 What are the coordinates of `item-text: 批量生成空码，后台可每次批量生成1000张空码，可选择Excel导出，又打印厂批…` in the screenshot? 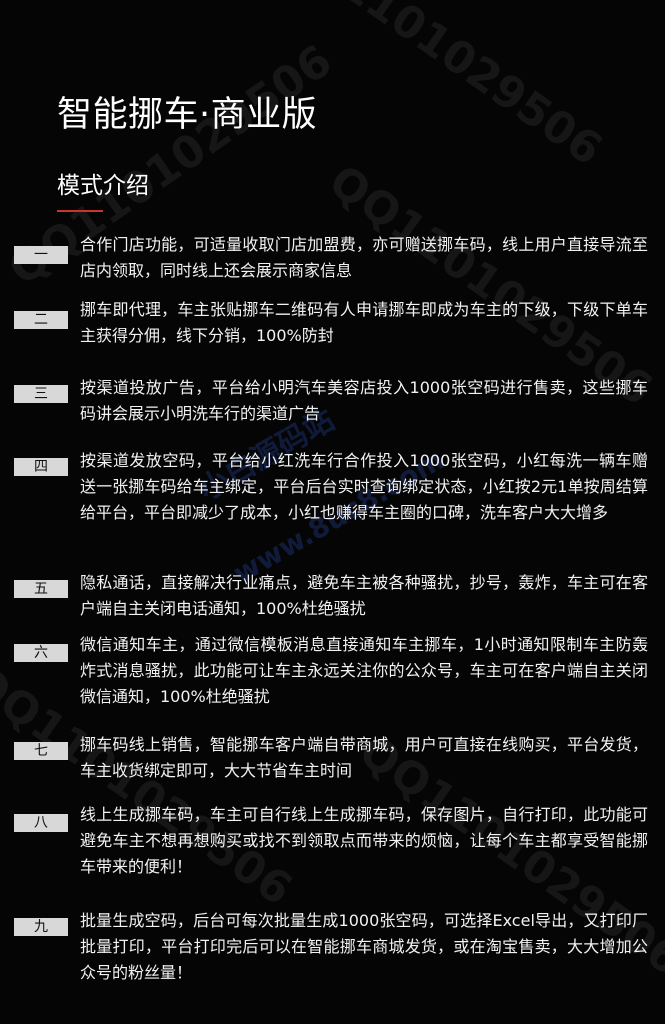 It's located at (364, 946).